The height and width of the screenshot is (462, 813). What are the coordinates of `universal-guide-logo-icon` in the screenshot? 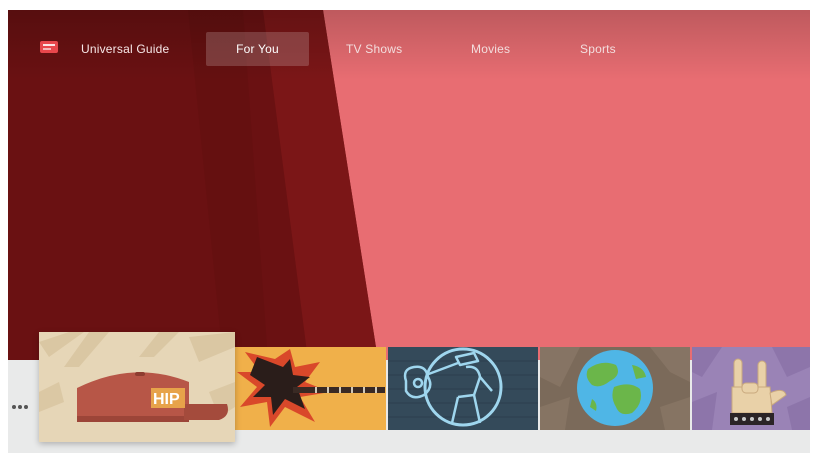 It's located at (49, 47).